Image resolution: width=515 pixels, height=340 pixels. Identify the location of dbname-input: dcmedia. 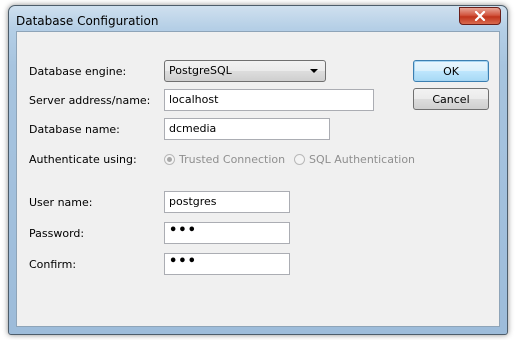
(247, 129).